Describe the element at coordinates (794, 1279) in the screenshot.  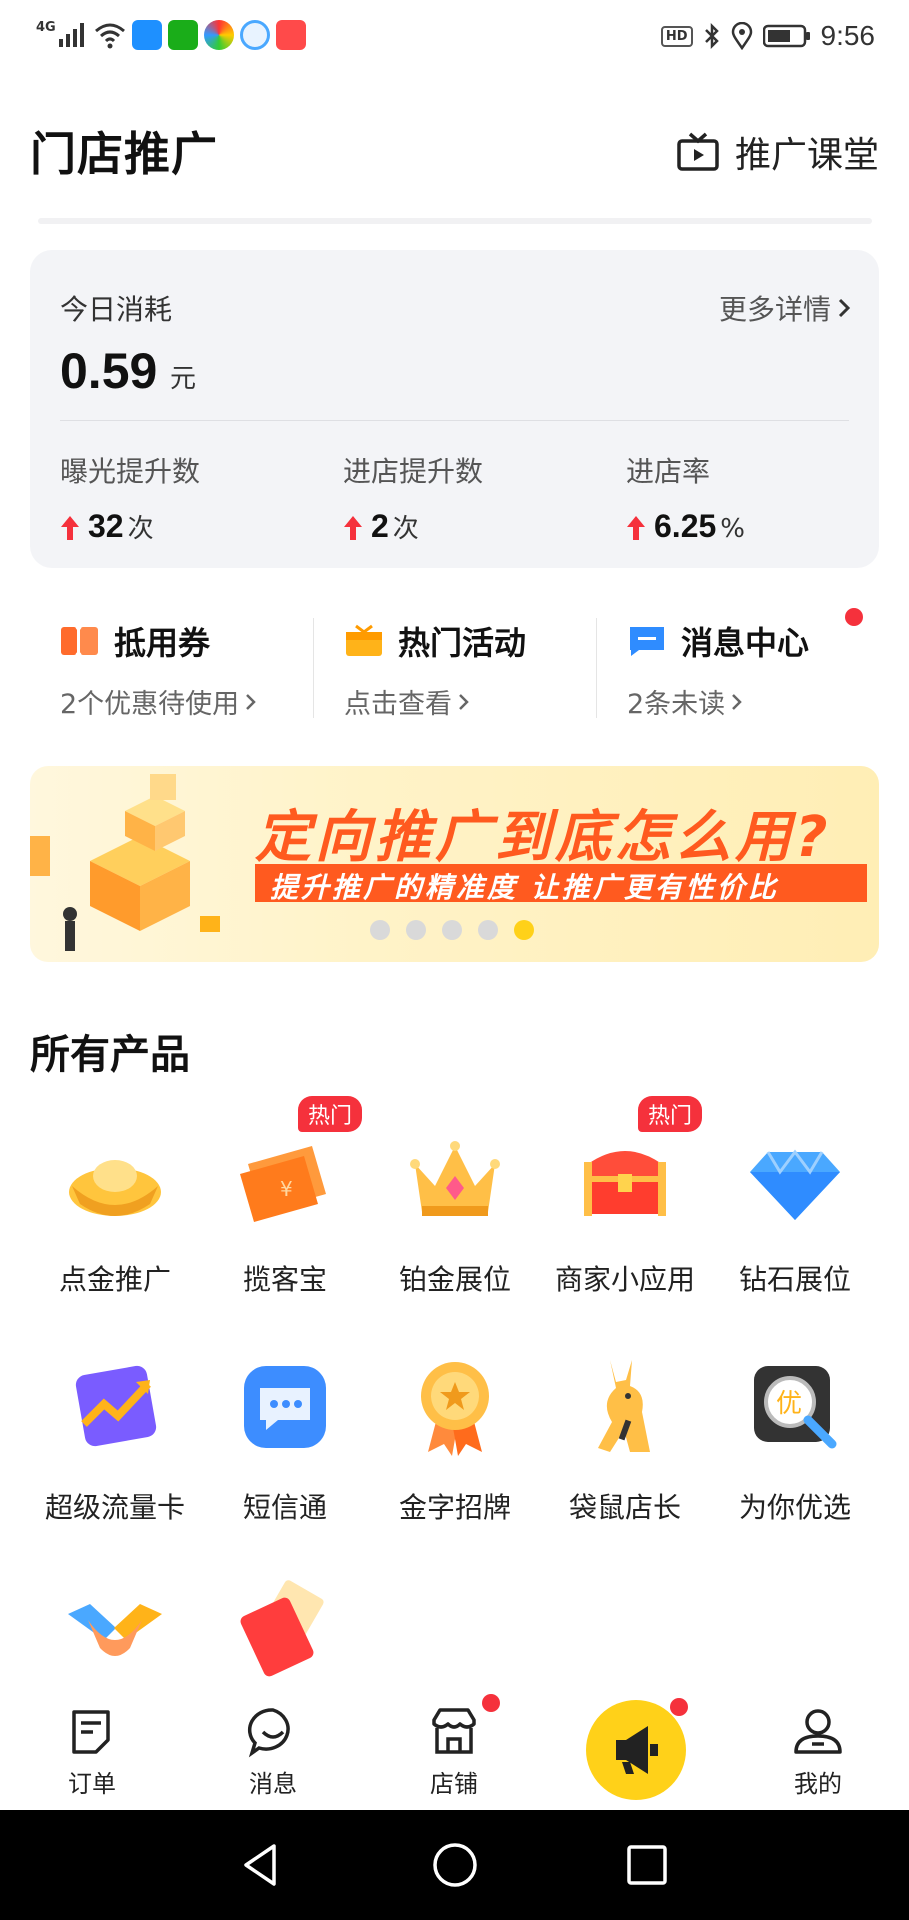
I see `product-label: 钻石展位` at that location.